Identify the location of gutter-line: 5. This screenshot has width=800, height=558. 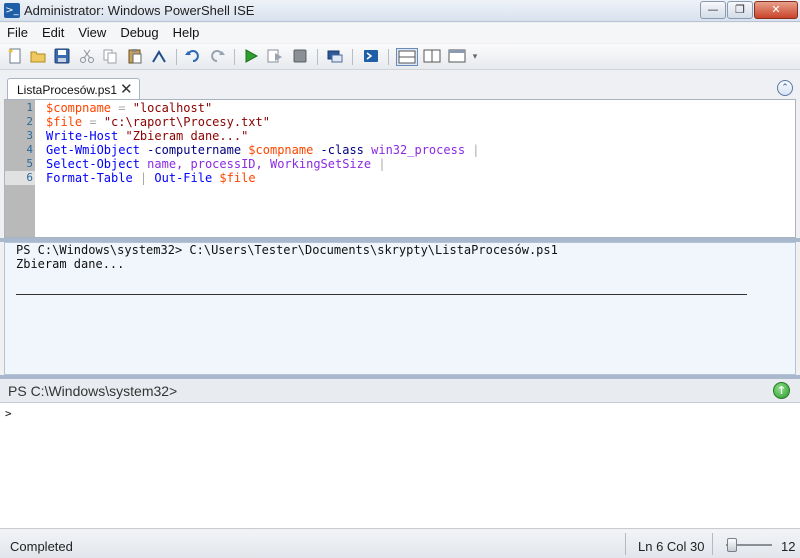
(20, 164).